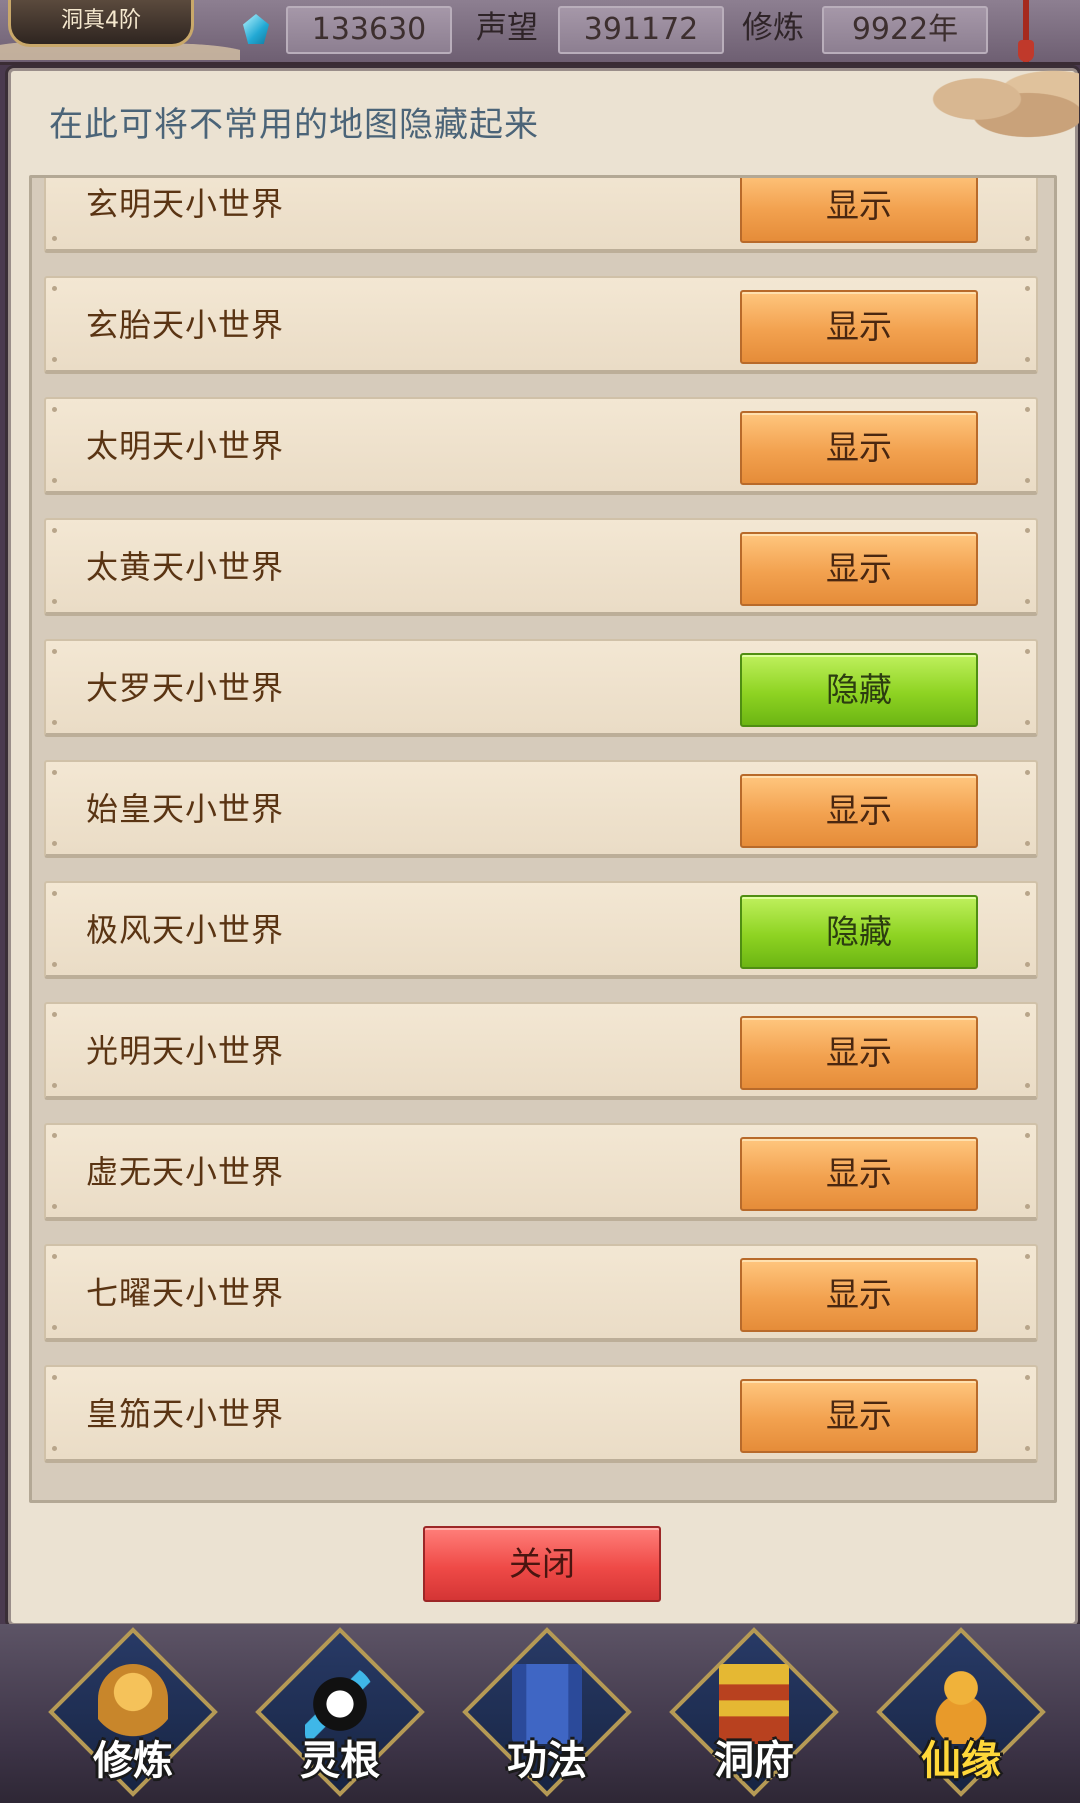 The width and height of the screenshot is (1080, 1803). What do you see at coordinates (541, 446) in the screenshot?
I see `map-row: 太明天小世界 显示` at bounding box center [541, 446].